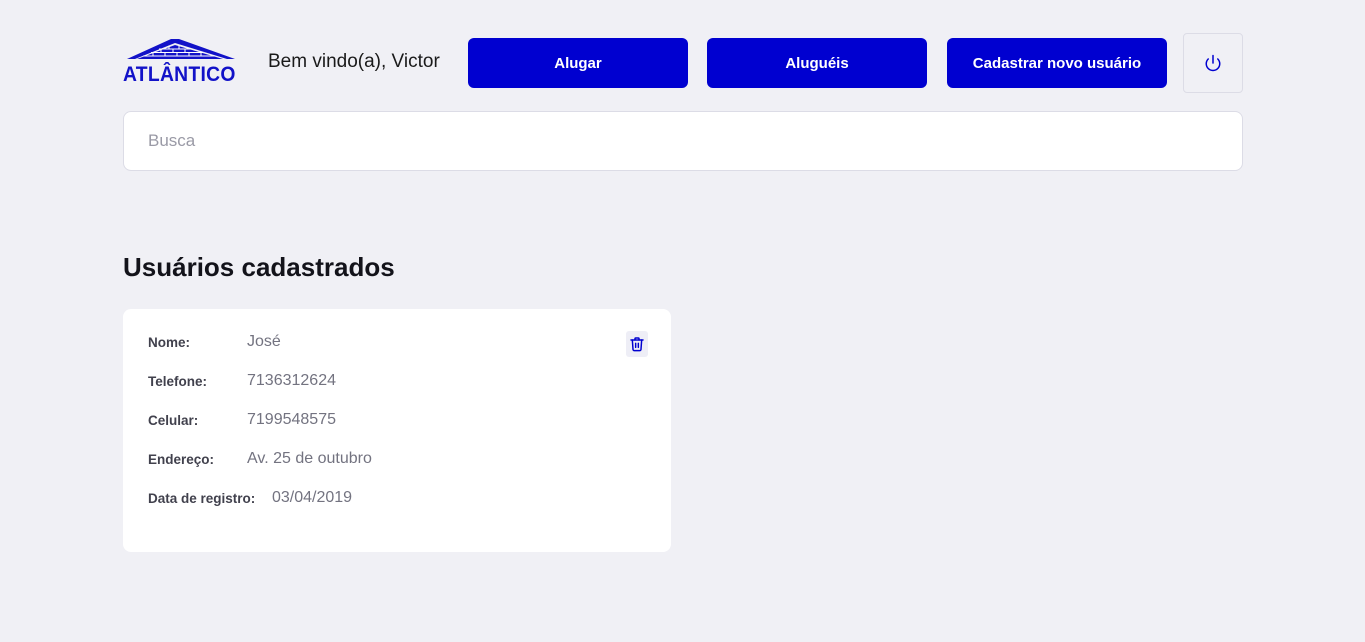  Describe the element at coordinates (683, 141) in the screenshot. I see `search-input` at that location.